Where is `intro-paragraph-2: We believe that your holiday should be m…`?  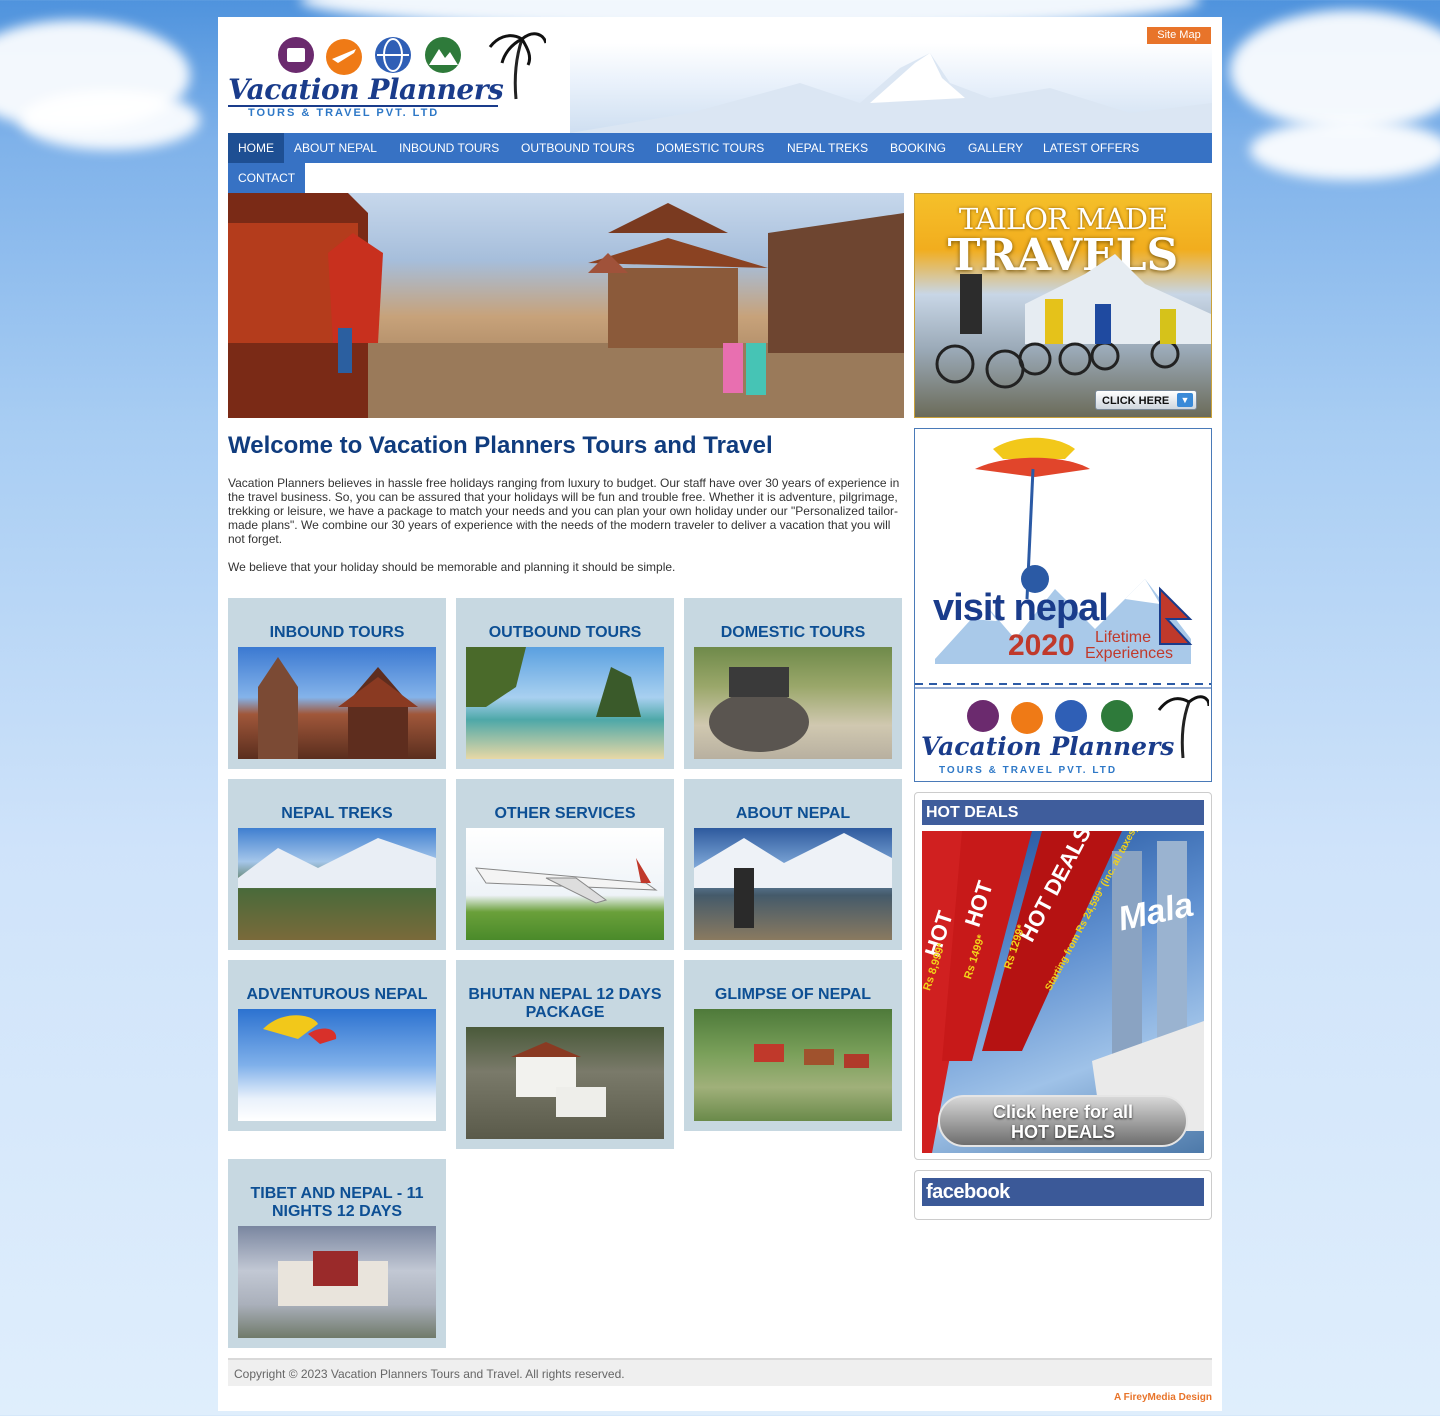 intro-paragraph-2: We believe that your holiday should be m… is located at coordinates (452, 567).